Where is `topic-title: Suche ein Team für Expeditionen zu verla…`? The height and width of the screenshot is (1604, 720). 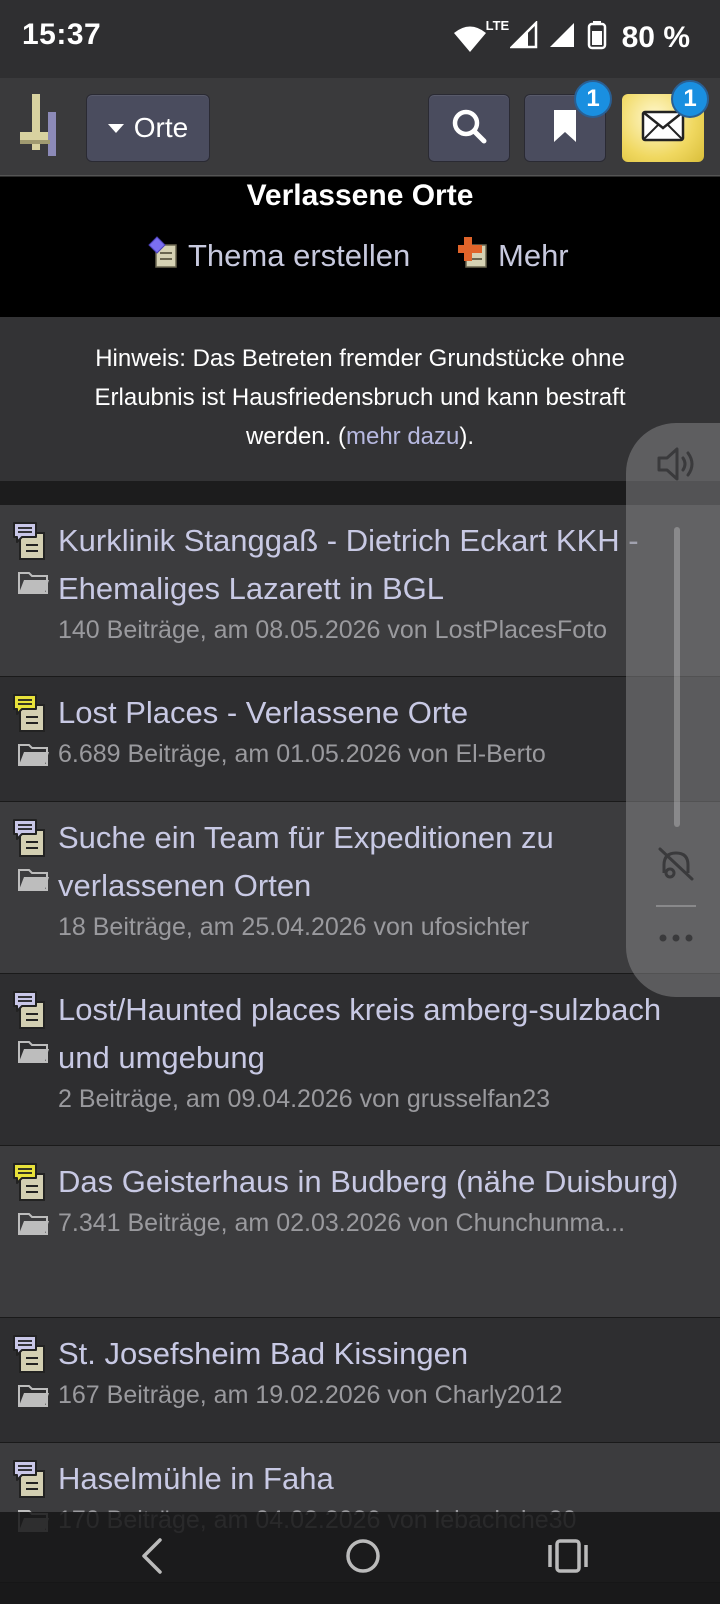 topic-title: Suche ein Team für Expeditionen zu verla… is located at coordinates (360, 856).